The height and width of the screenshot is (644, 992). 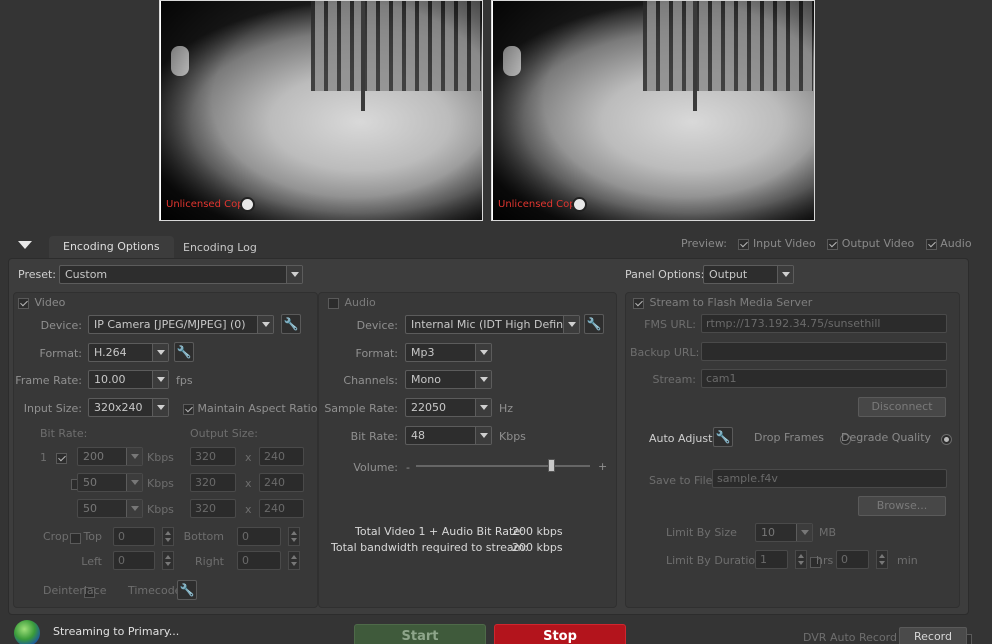 What do you see at coordinates (408, 467) in the screenshot?
I see `volume-min-label: -` at bounding box center [408, 467].